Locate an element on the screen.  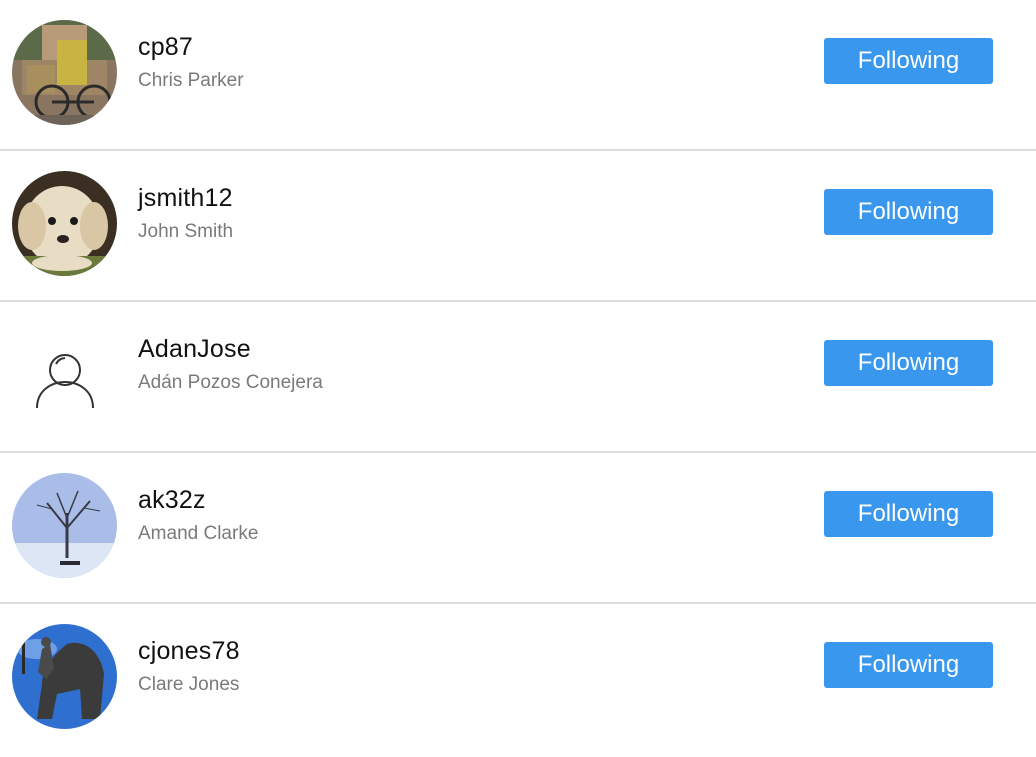
default-user-icon is located at coordinates (64, 374).